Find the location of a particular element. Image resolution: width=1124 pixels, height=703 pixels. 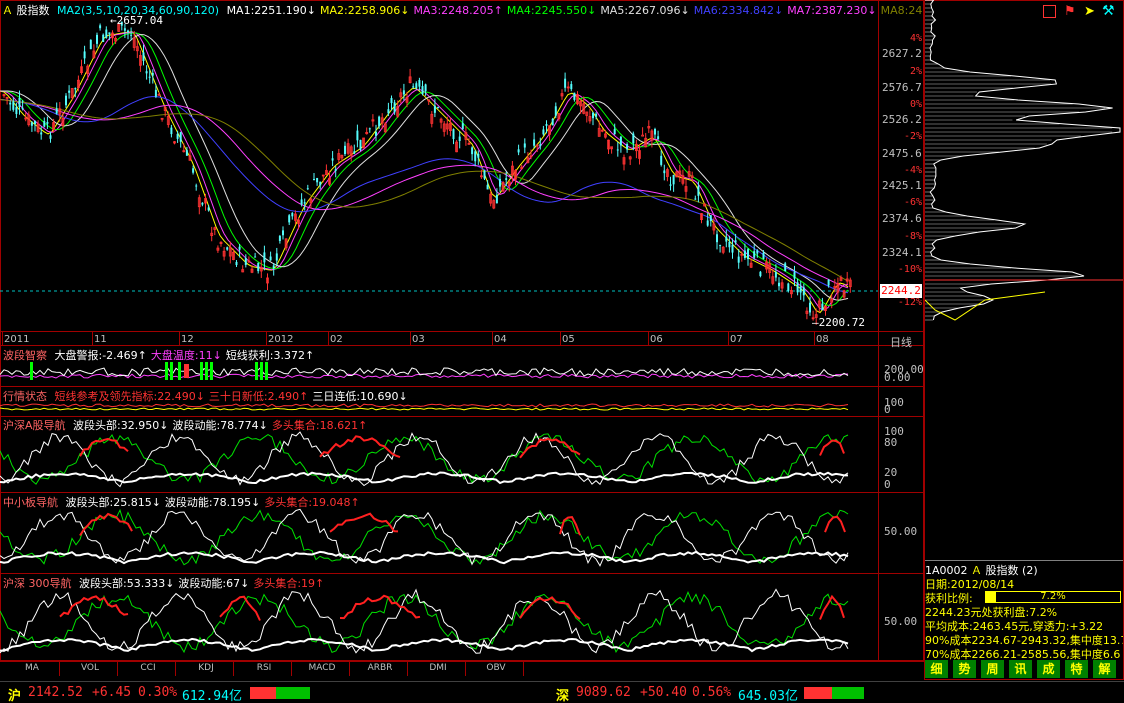

sz-label: 深 is located at coordinates (562, 694).